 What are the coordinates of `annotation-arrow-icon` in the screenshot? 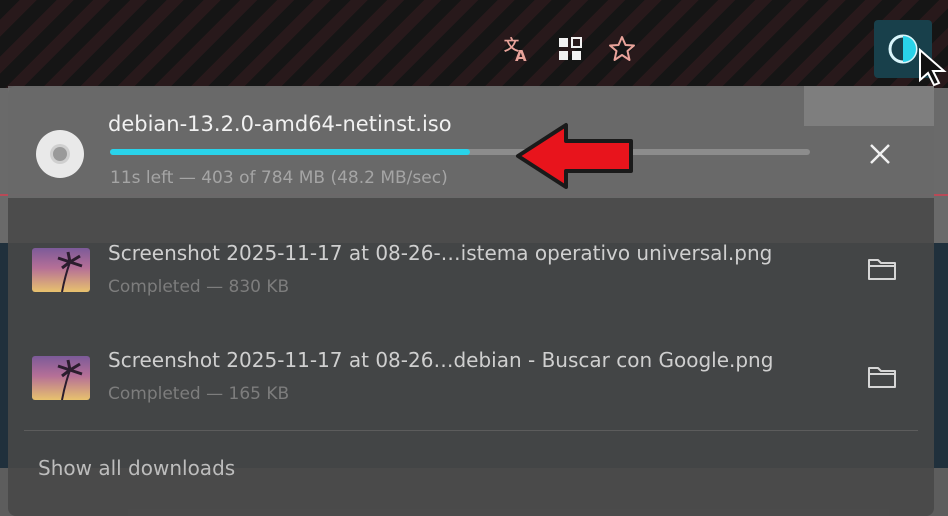 It's located at (575, 158).